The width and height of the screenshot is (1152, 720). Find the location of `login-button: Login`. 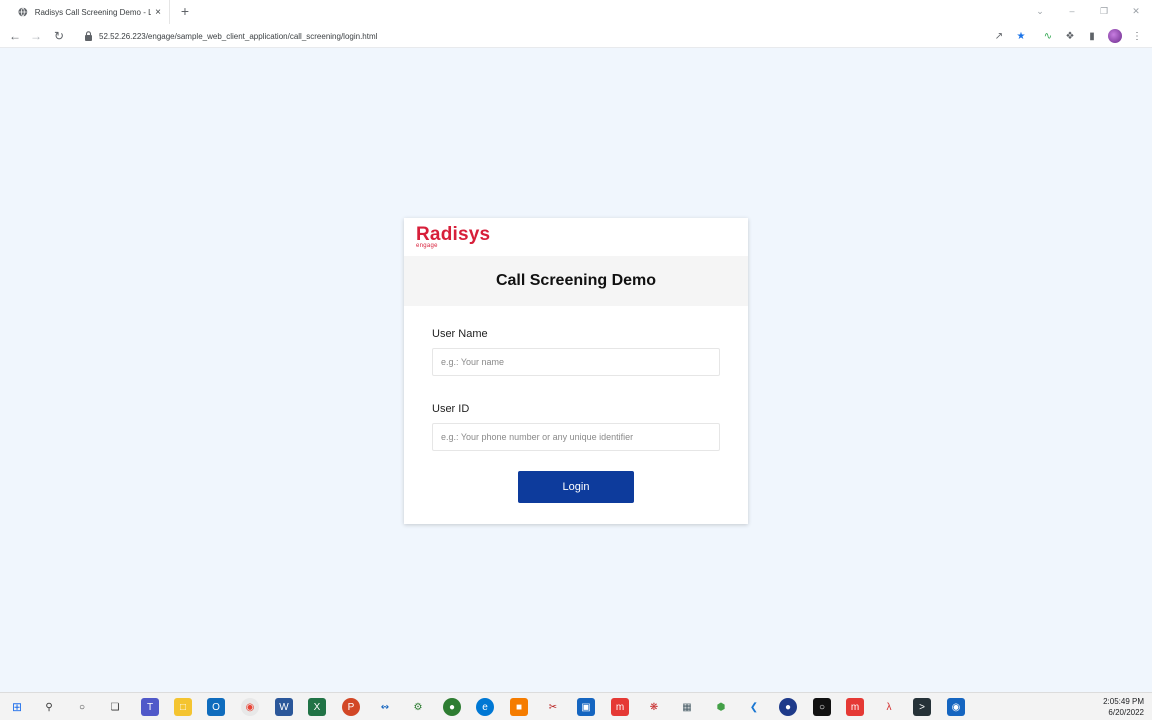

login-button: Login is located at coordinates (576, 487).